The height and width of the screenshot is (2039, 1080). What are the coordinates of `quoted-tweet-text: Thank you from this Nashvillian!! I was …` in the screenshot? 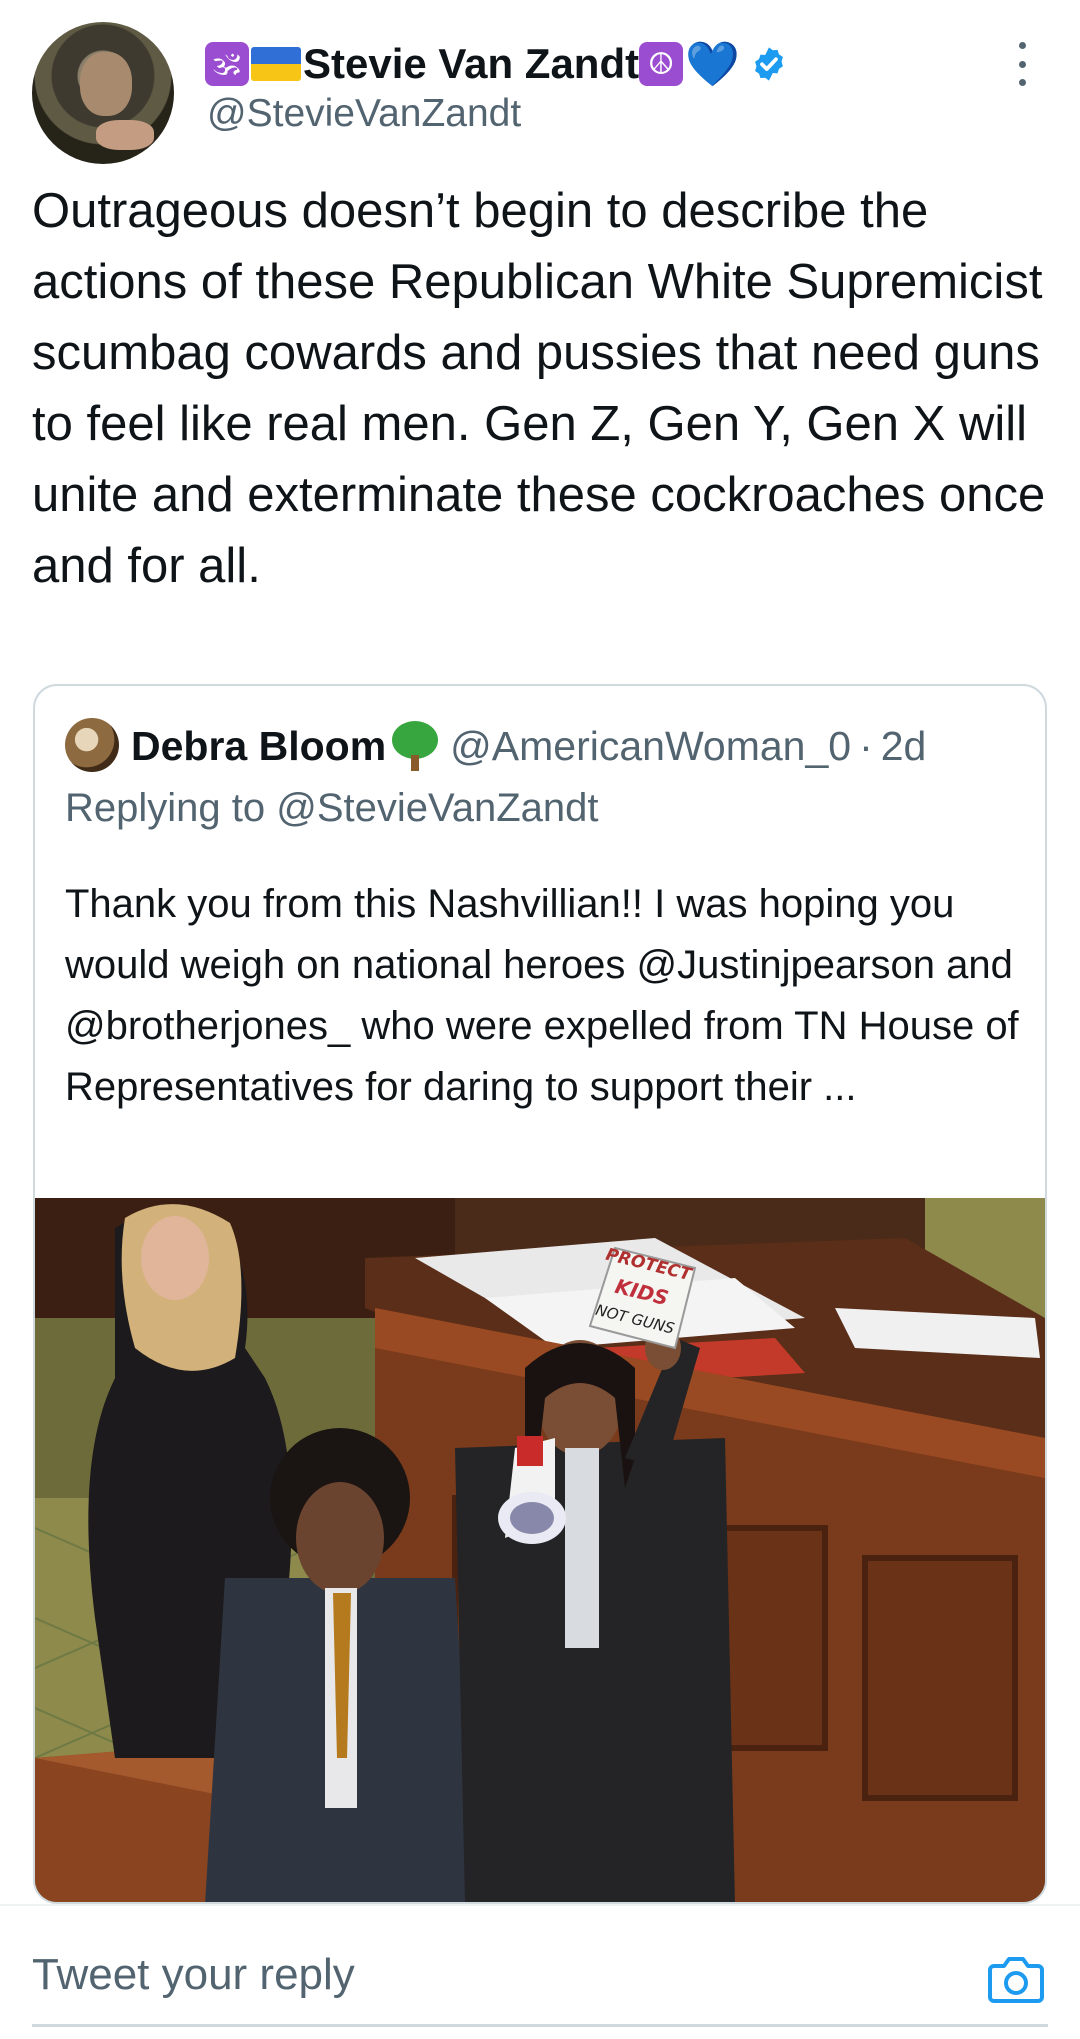 It's located at (542, 995).